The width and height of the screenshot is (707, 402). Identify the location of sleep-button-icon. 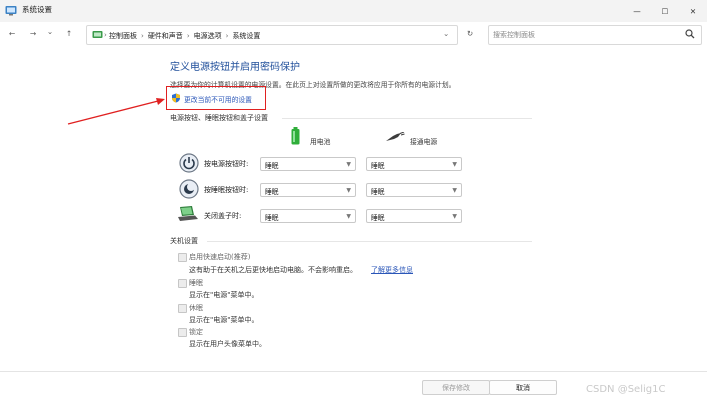
(189, 190).